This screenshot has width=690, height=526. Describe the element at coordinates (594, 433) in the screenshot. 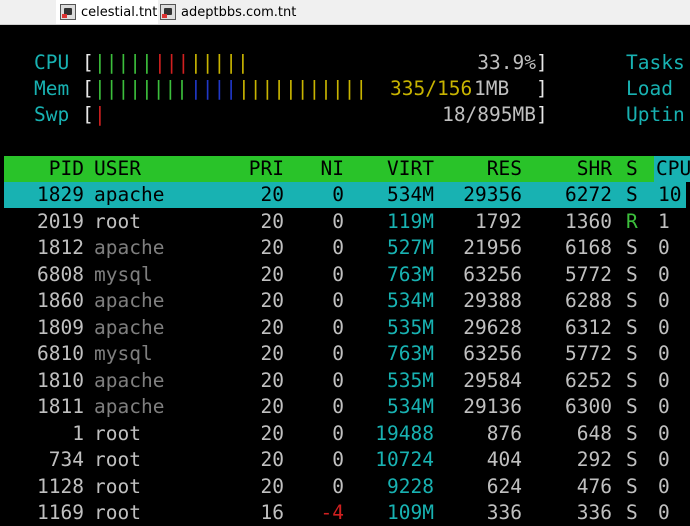

I see `process-cell-shr: 648` at that location.